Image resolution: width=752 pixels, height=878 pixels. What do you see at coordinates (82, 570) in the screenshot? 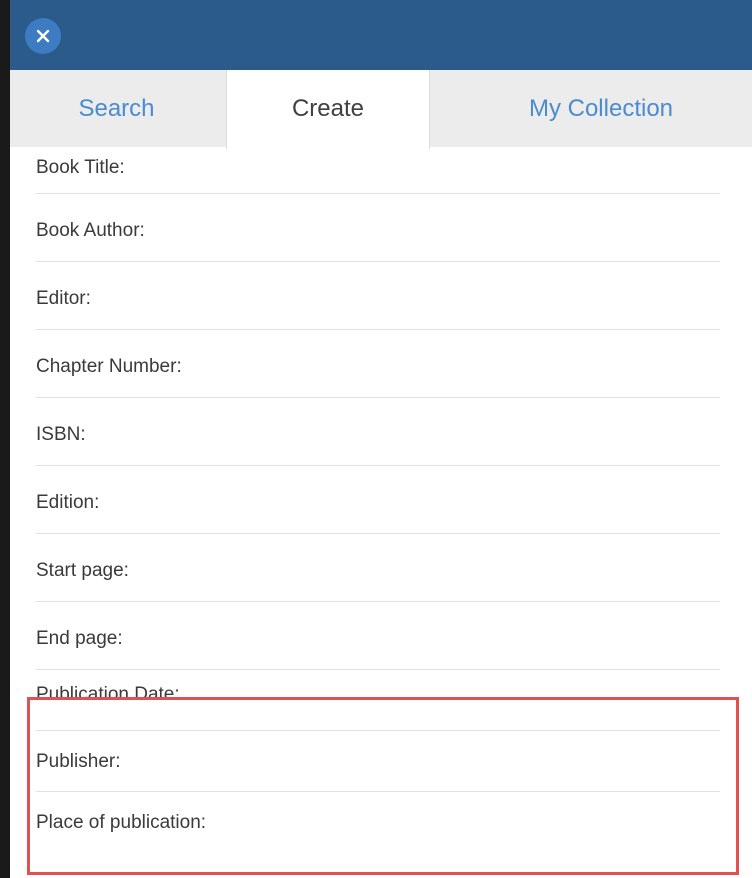
I see `start-page-label: Start page:` at bounding box center [82, 570].